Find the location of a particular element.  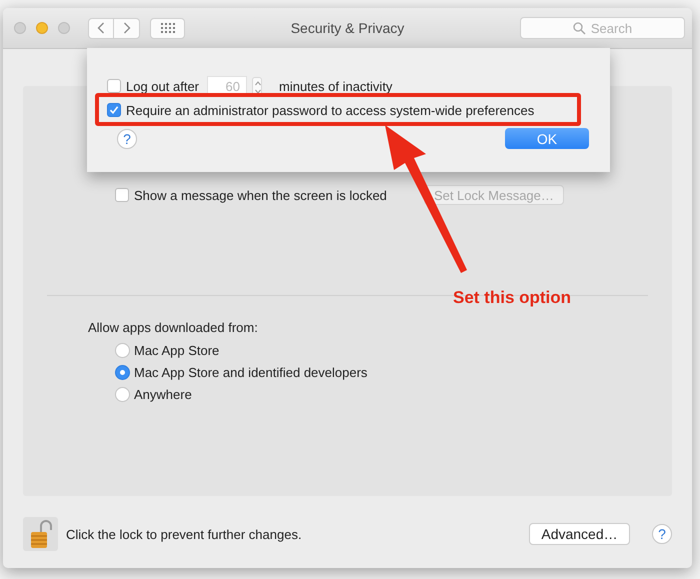

forward-button is located at coordinates (127, 28).